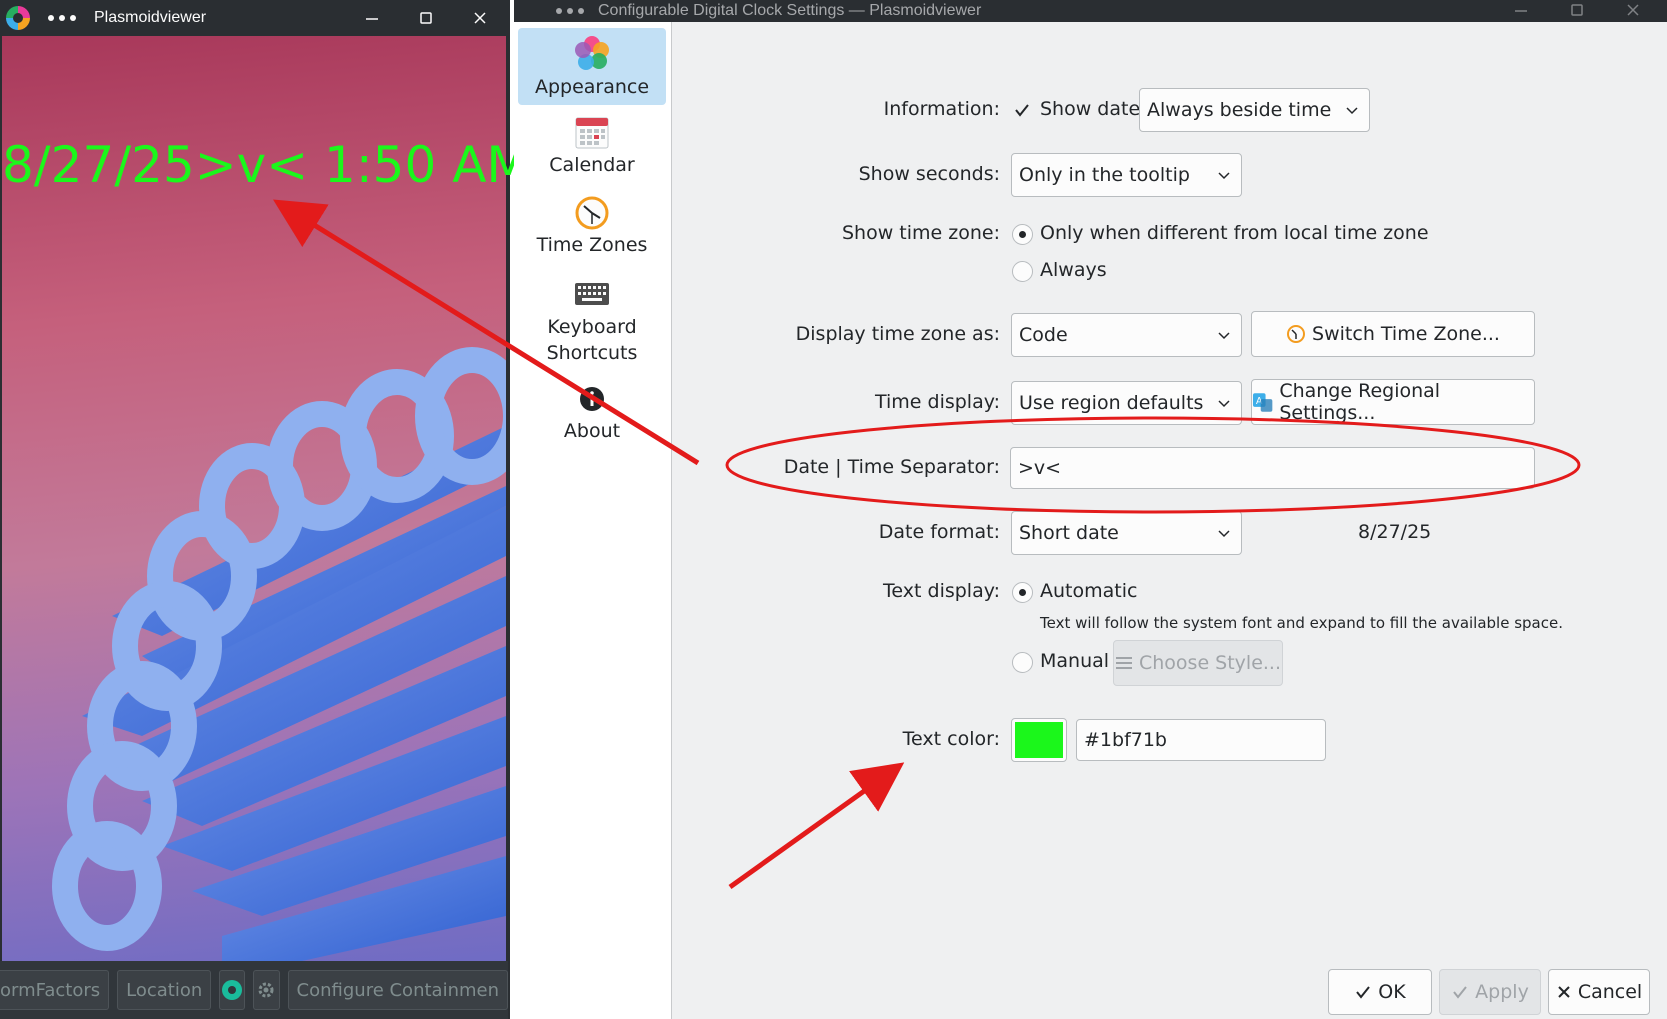 The width and height of the screenshot is (1667, 1019). What do you see at coordinates (1262, 402) in the screenshot?
I see `language-icon: A` at bounding box center [1262, 402].